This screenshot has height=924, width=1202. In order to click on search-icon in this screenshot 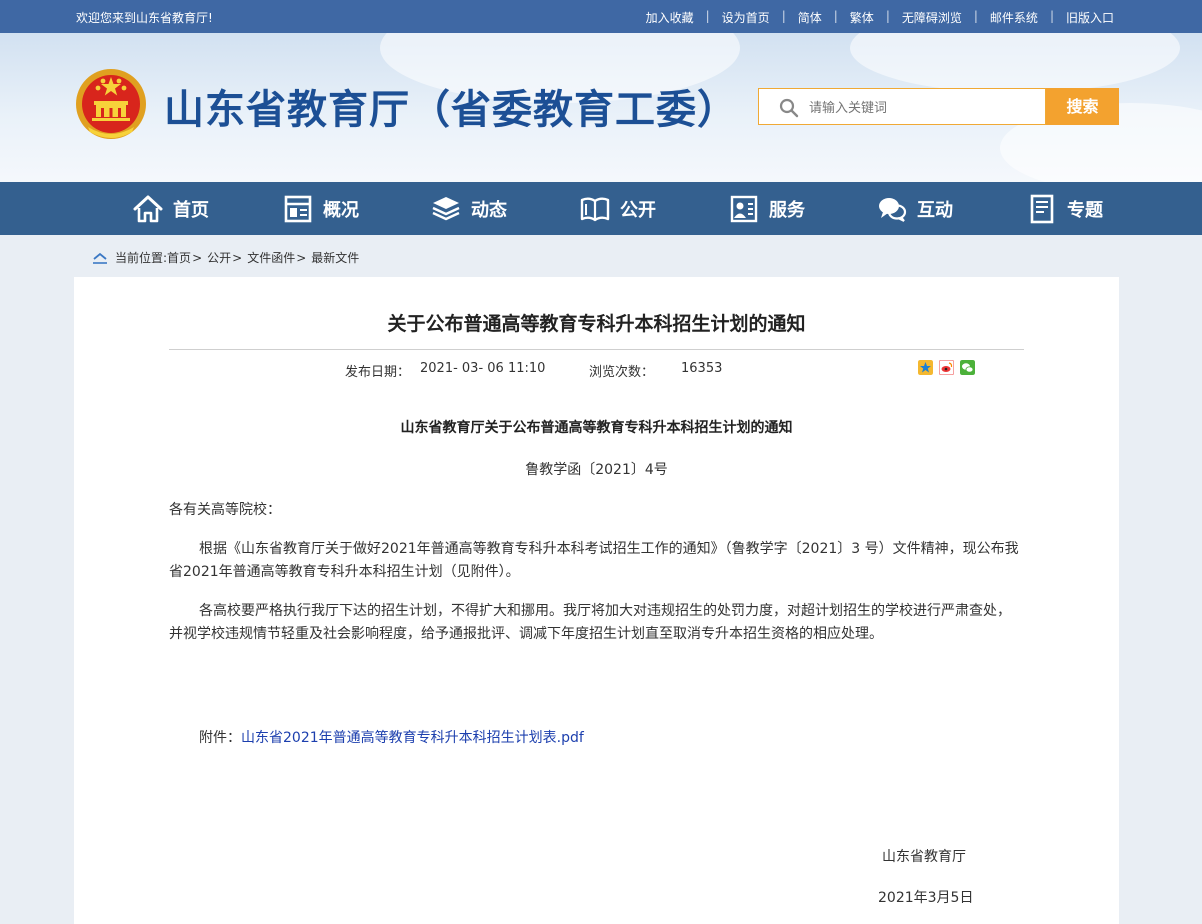, I will do `click(789, 108)`.